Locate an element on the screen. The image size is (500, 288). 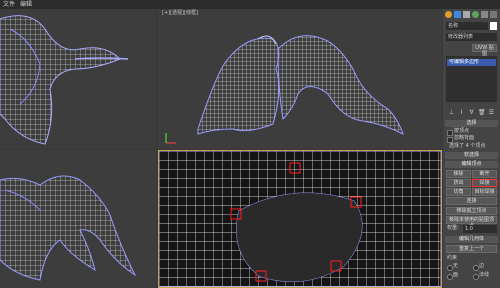
axis-gizmo is located at coordinates (170, 138).